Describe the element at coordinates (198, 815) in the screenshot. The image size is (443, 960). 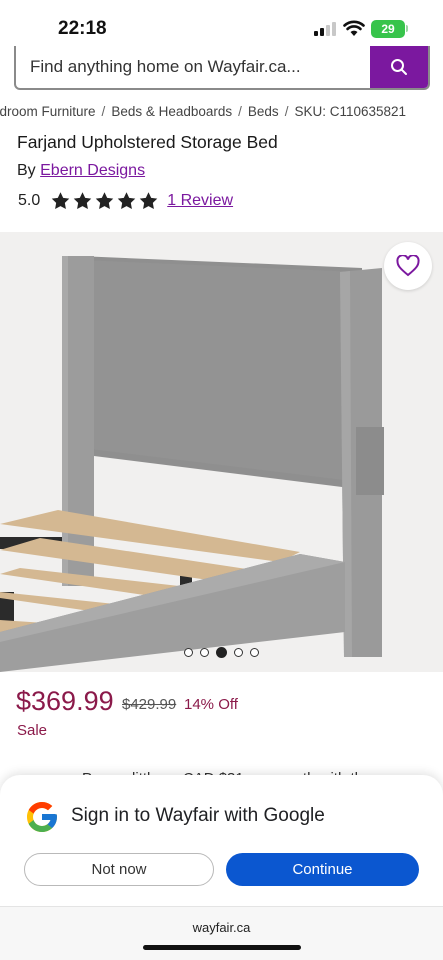
I see `google-signin-title: Sign in to Wayfair with Google` at that location.